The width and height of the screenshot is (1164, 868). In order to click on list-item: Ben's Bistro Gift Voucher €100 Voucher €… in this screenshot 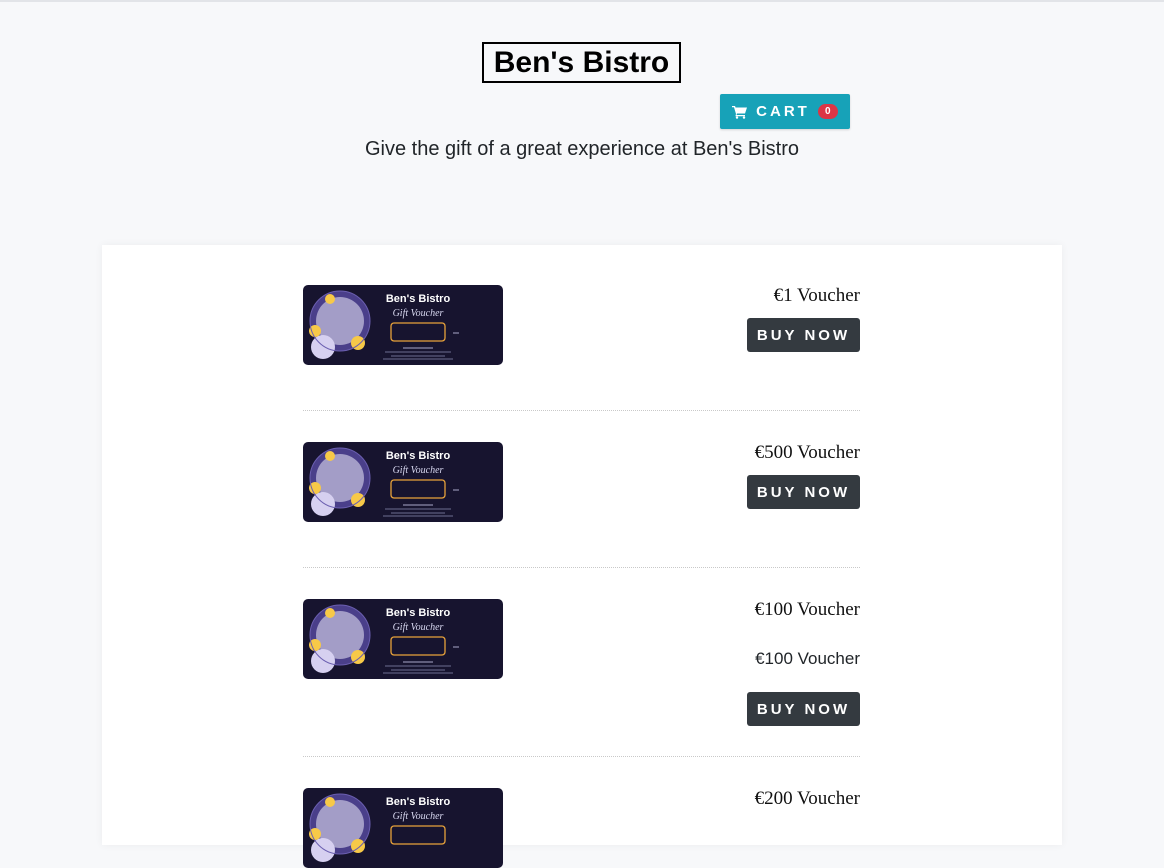, I will do `click(581, 658)`.